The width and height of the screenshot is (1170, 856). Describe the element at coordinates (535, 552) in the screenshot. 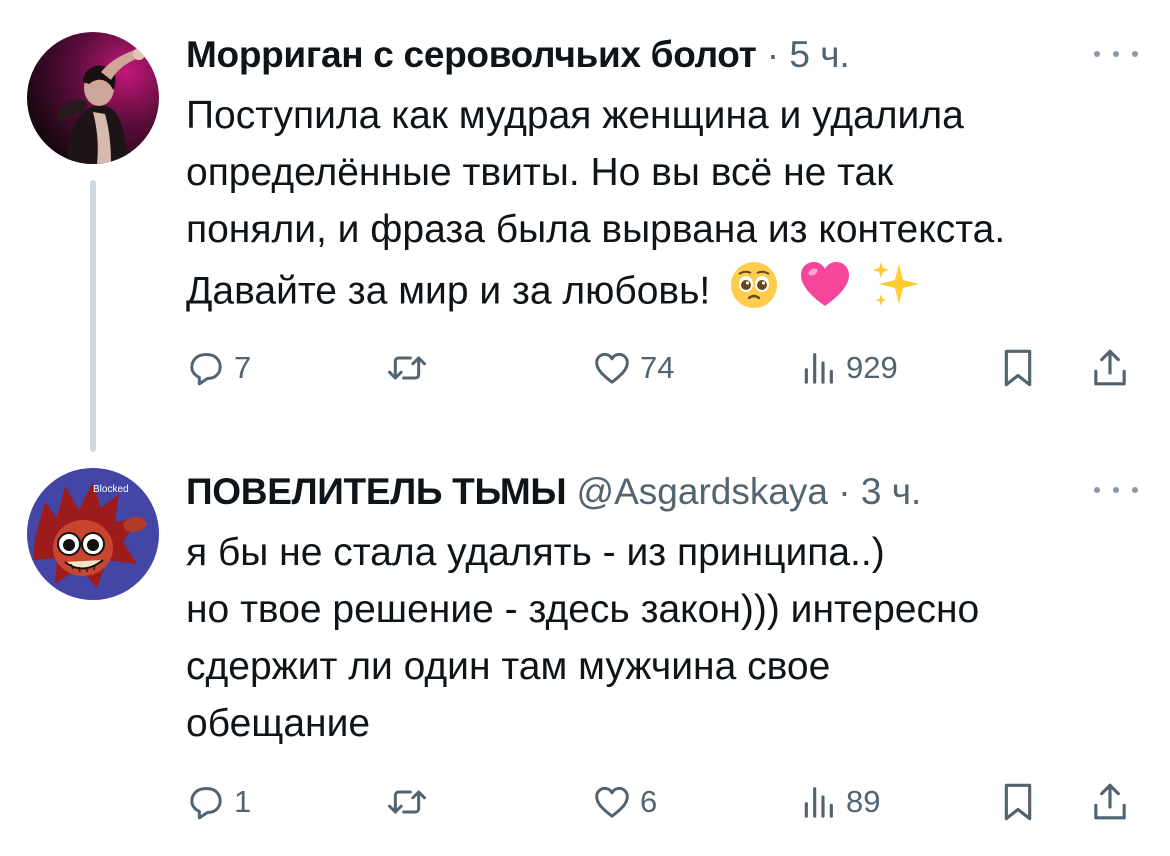

I see `text-line: я бы не стала удалять - из принципа..)` at that location.